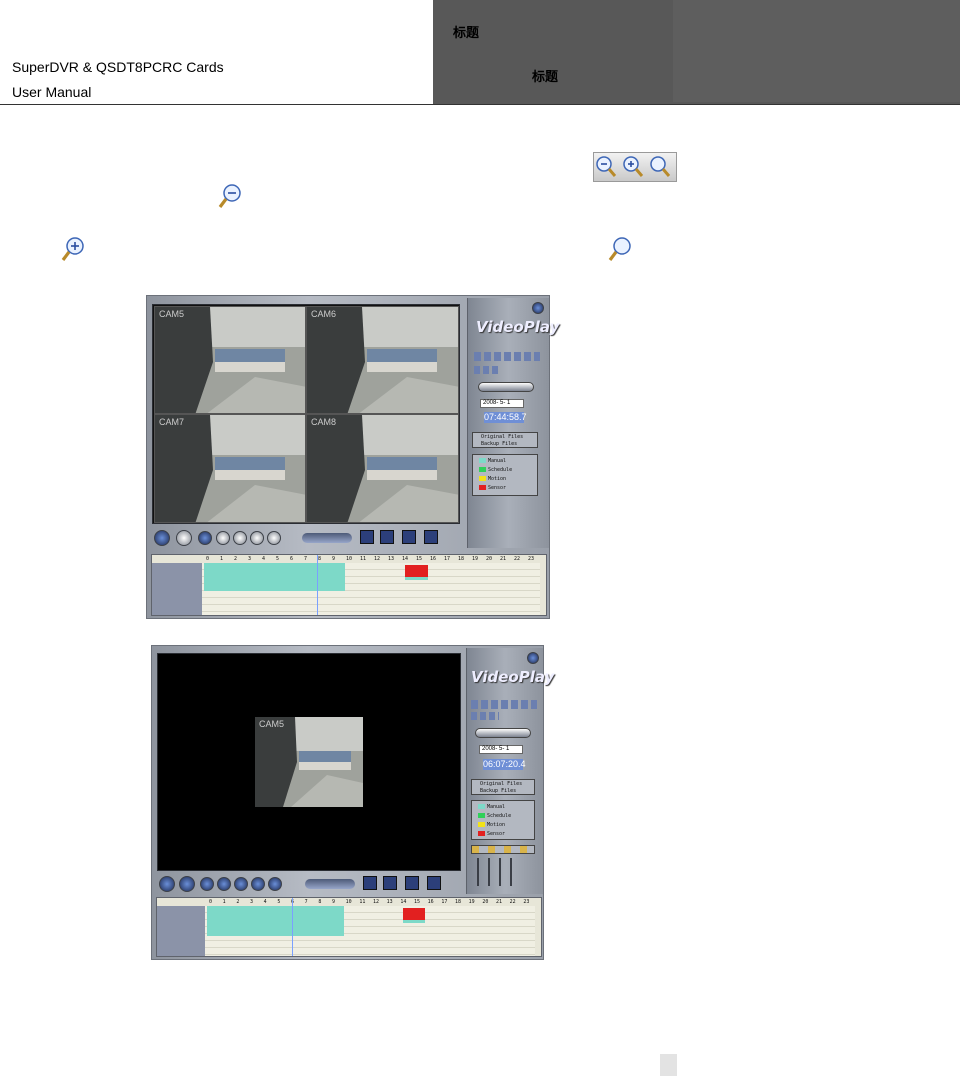 The height and width of the screenshot is (1077, 960). I want to click on timeline-hour-label: 21, so click(503, 559).